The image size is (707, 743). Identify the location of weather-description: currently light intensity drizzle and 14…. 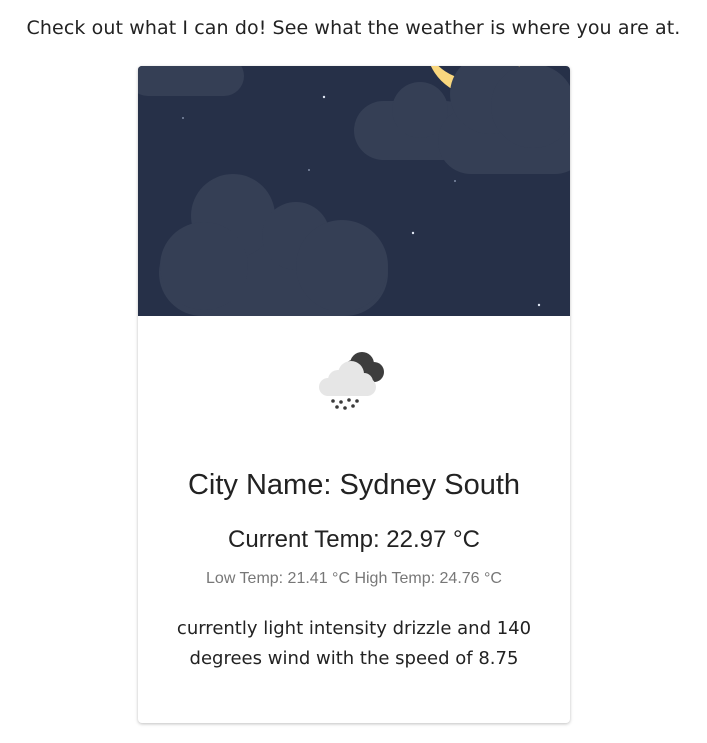
(354, 643).